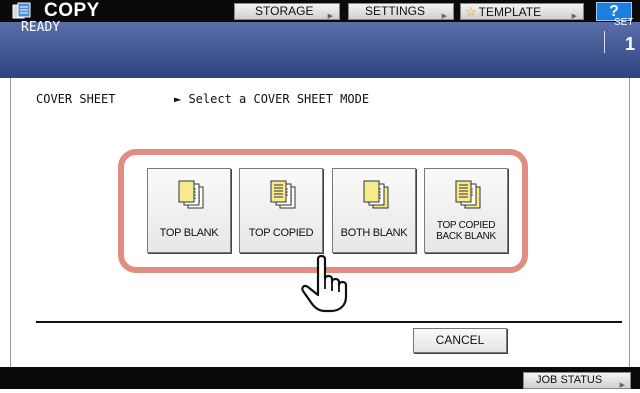 This screenshot has height=393, width=640. I want to click on top-copied-label: TOP COPIED, so click(281, 233).